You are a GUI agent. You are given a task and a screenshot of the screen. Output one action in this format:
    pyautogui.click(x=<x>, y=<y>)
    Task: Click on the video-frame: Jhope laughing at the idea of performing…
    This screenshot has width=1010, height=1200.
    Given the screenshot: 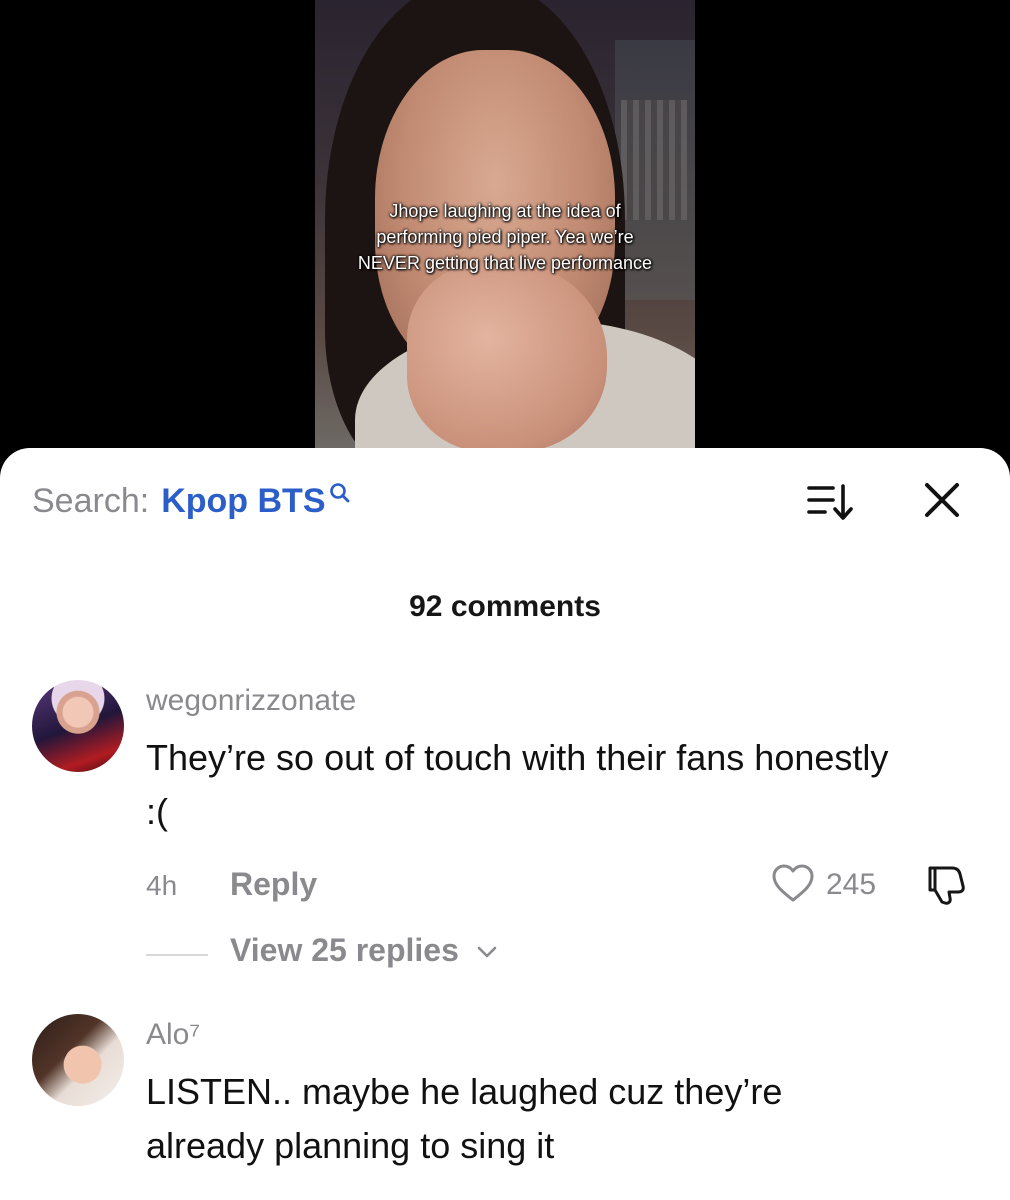 What is the action you would take?
    pyautogui.click(x=505, y=225)
    